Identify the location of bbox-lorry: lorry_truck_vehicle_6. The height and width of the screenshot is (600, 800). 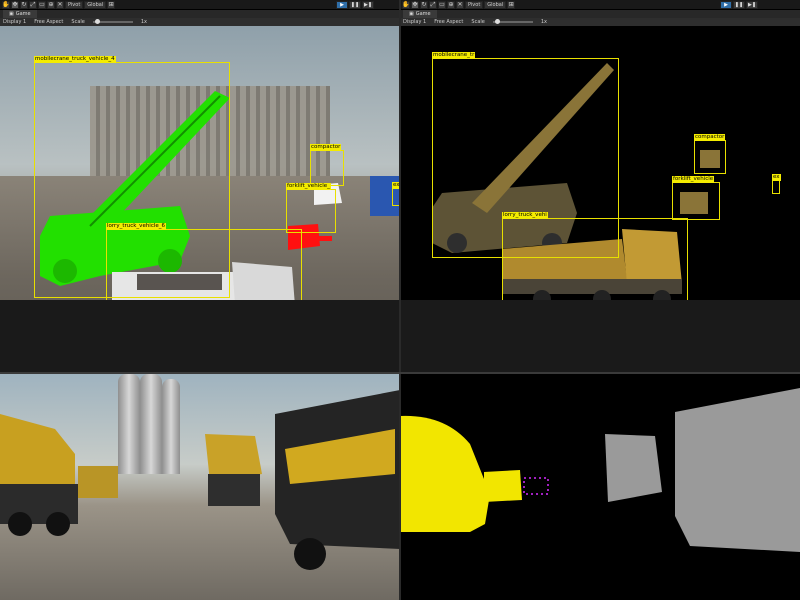
(204, 261).